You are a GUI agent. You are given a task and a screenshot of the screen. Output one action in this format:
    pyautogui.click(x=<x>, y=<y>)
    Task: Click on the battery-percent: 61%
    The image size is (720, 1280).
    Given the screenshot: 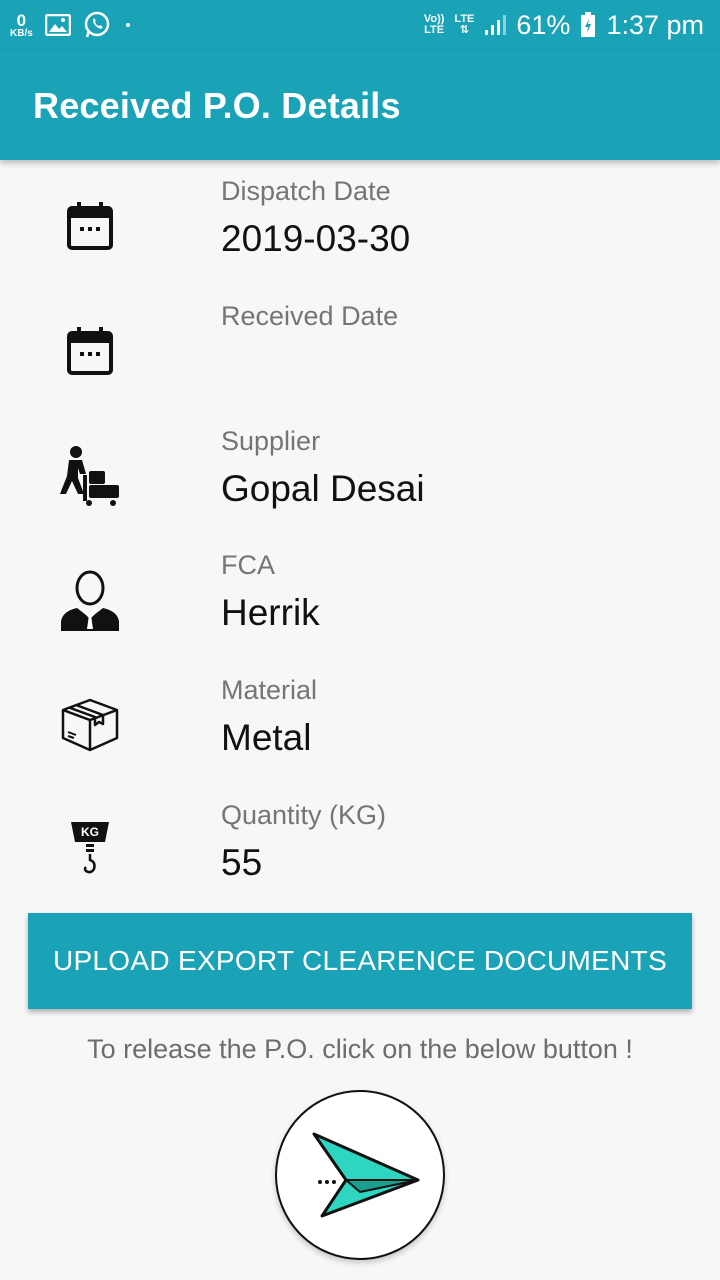 What is the action you would take?
    pyautogui.click(x=543, y=24)
    